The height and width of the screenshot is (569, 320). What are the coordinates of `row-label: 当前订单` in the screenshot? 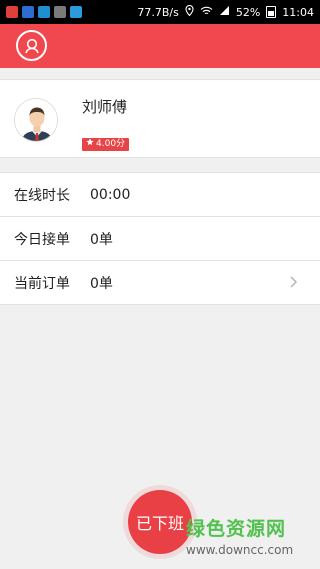 It's located at (42, 283).